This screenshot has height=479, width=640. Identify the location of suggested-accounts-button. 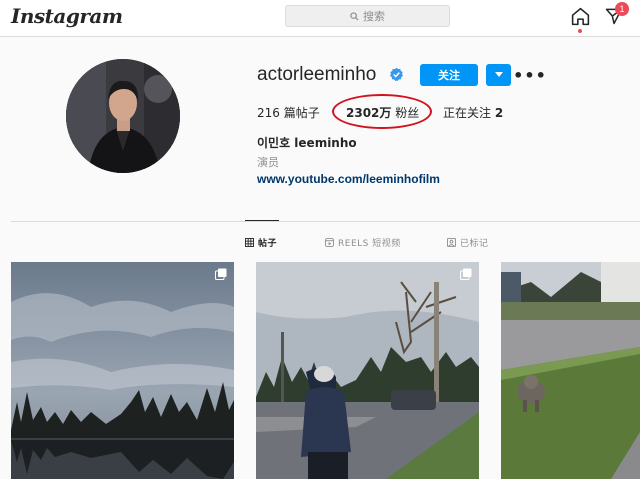
(498, 75).